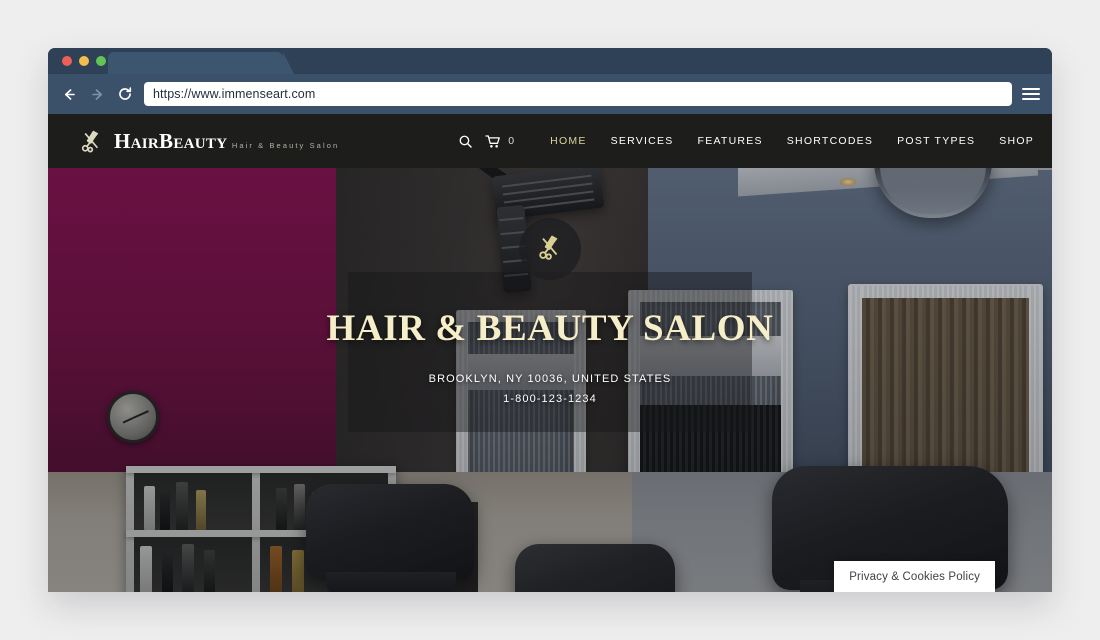 The height and width of the screenshot is (640, 1100). What do you see at coordinates (499, 141) in the screenshot?
I see `cart-icon: 0` at bounding box center [499, 141].